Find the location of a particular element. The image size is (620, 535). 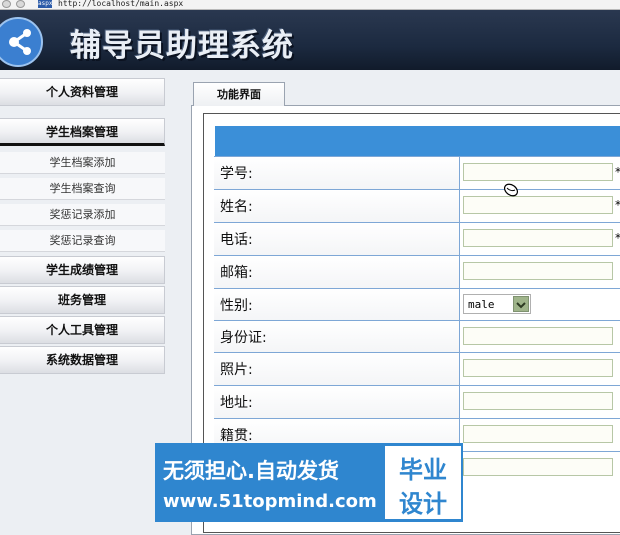

student-id-label: 学号: is located at coordinates (236, 174).